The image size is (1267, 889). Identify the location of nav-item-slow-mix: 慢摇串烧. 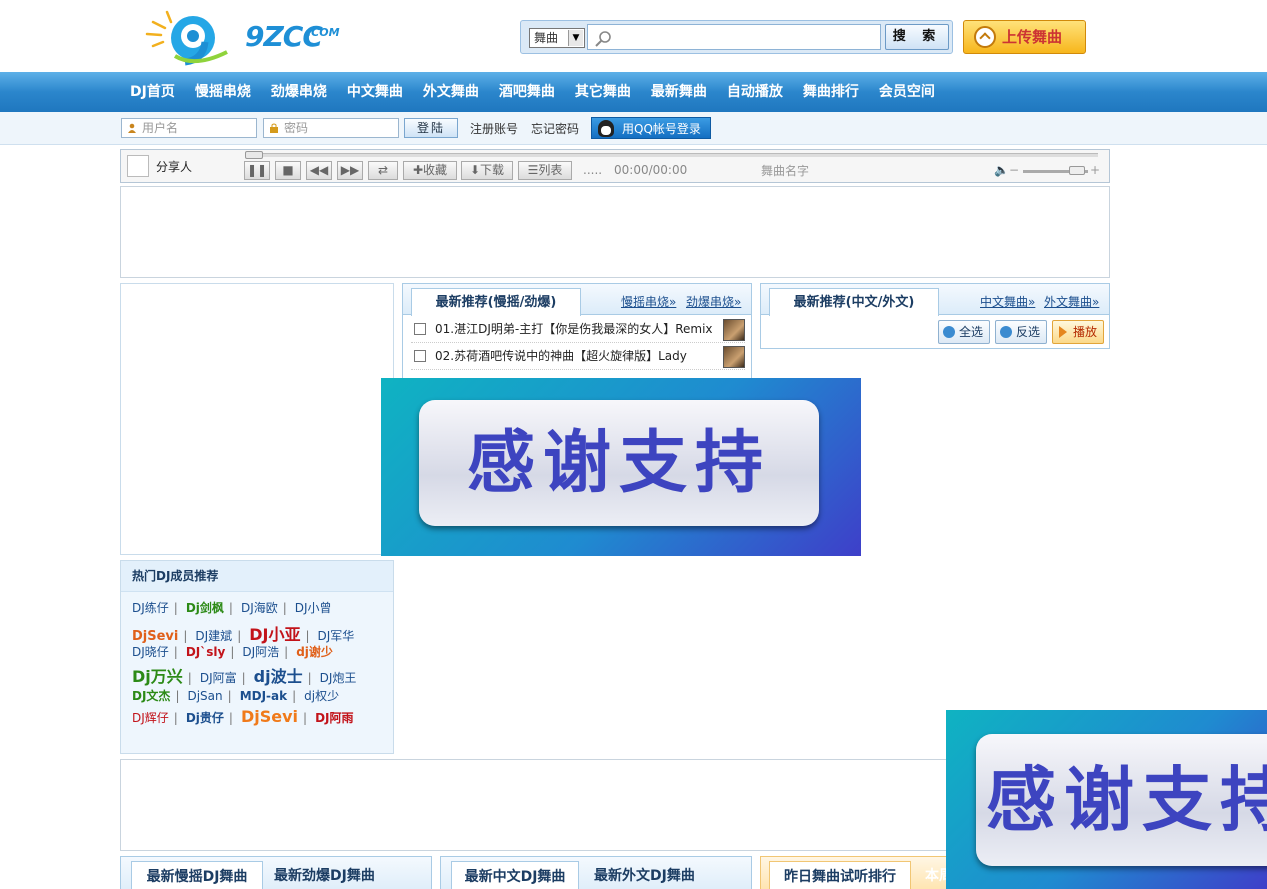
(223, 92).